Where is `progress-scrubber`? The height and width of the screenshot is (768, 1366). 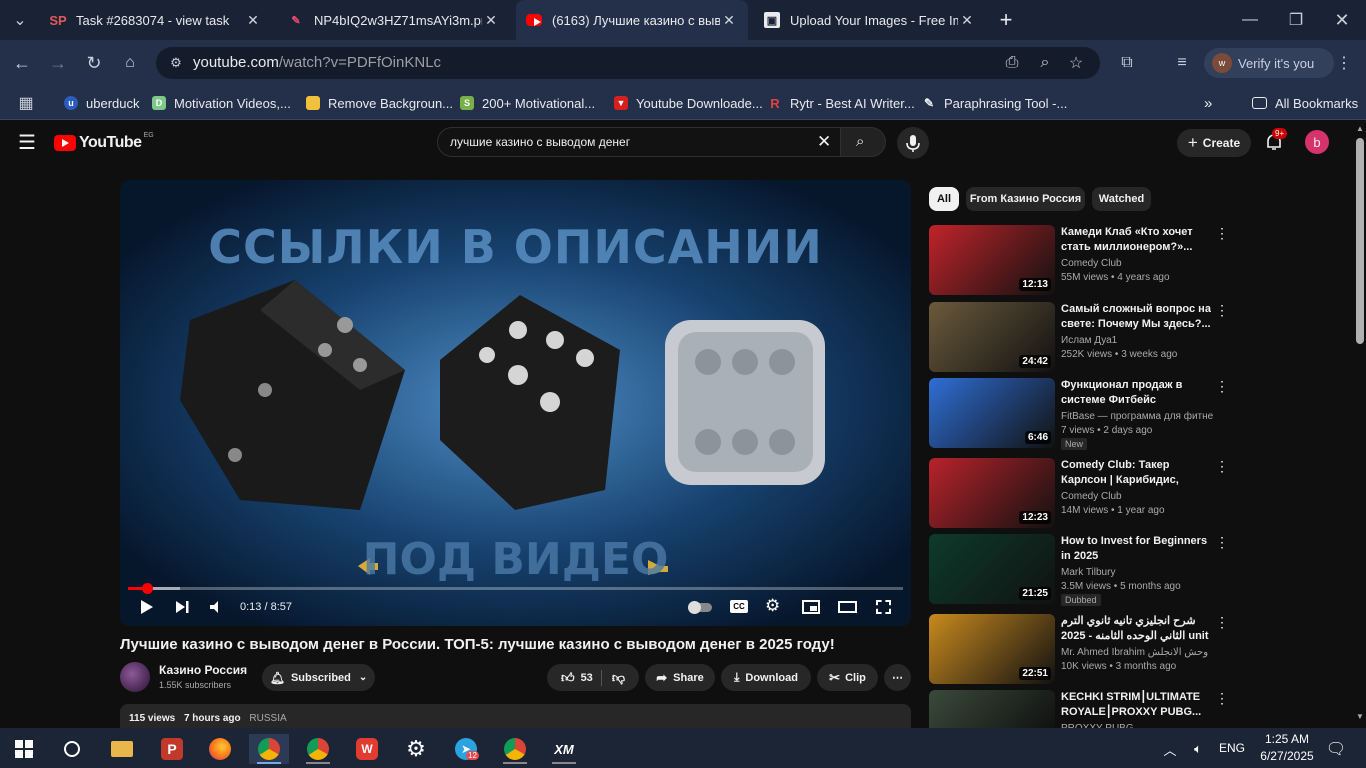 progress-scrubber is located at coordinates (147, 588).